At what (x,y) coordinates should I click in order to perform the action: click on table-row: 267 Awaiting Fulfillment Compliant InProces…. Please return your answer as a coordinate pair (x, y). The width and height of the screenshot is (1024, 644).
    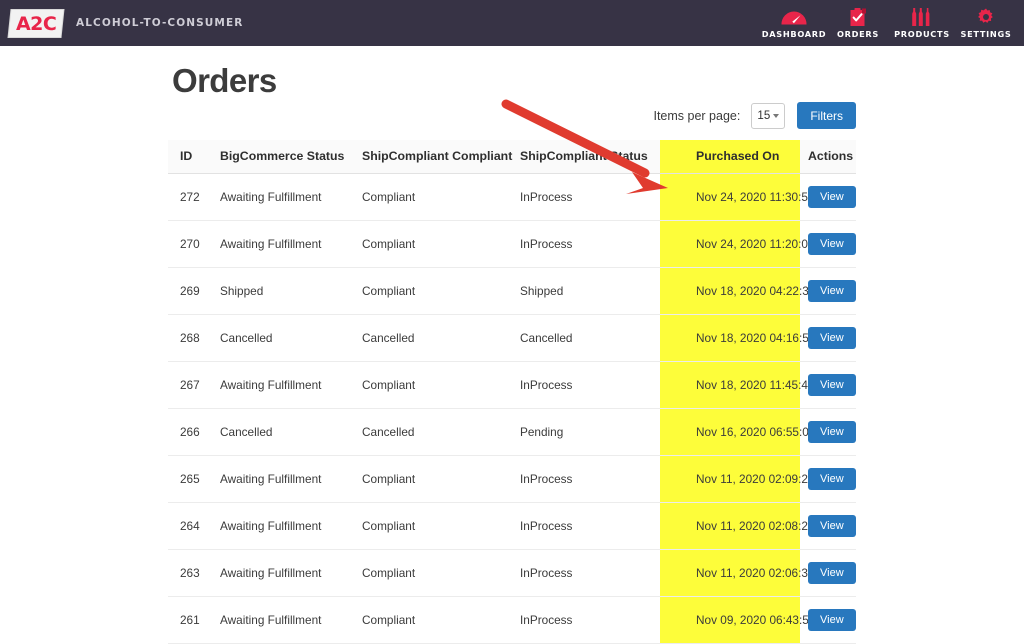
    Looking at the image, I should click on (512, 385).